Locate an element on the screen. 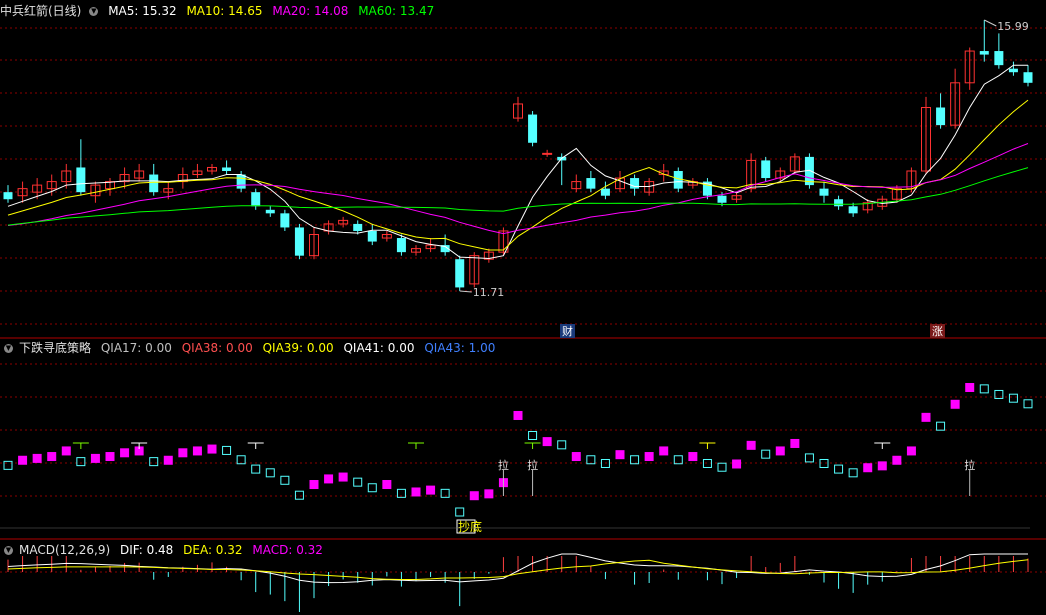 The width and height of the screenshot is (1046, 615). low-pointer is located at coordinates (465, 291).